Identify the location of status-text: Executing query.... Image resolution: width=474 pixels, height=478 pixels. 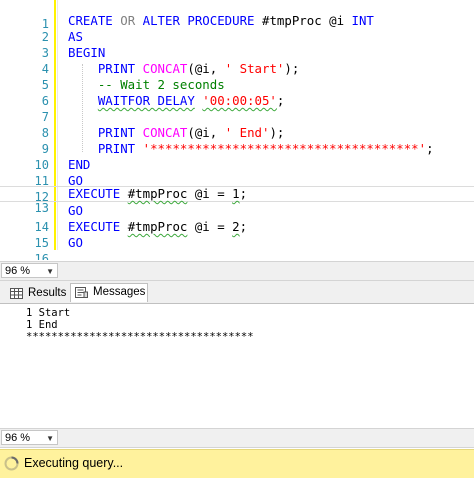
(74, 463).